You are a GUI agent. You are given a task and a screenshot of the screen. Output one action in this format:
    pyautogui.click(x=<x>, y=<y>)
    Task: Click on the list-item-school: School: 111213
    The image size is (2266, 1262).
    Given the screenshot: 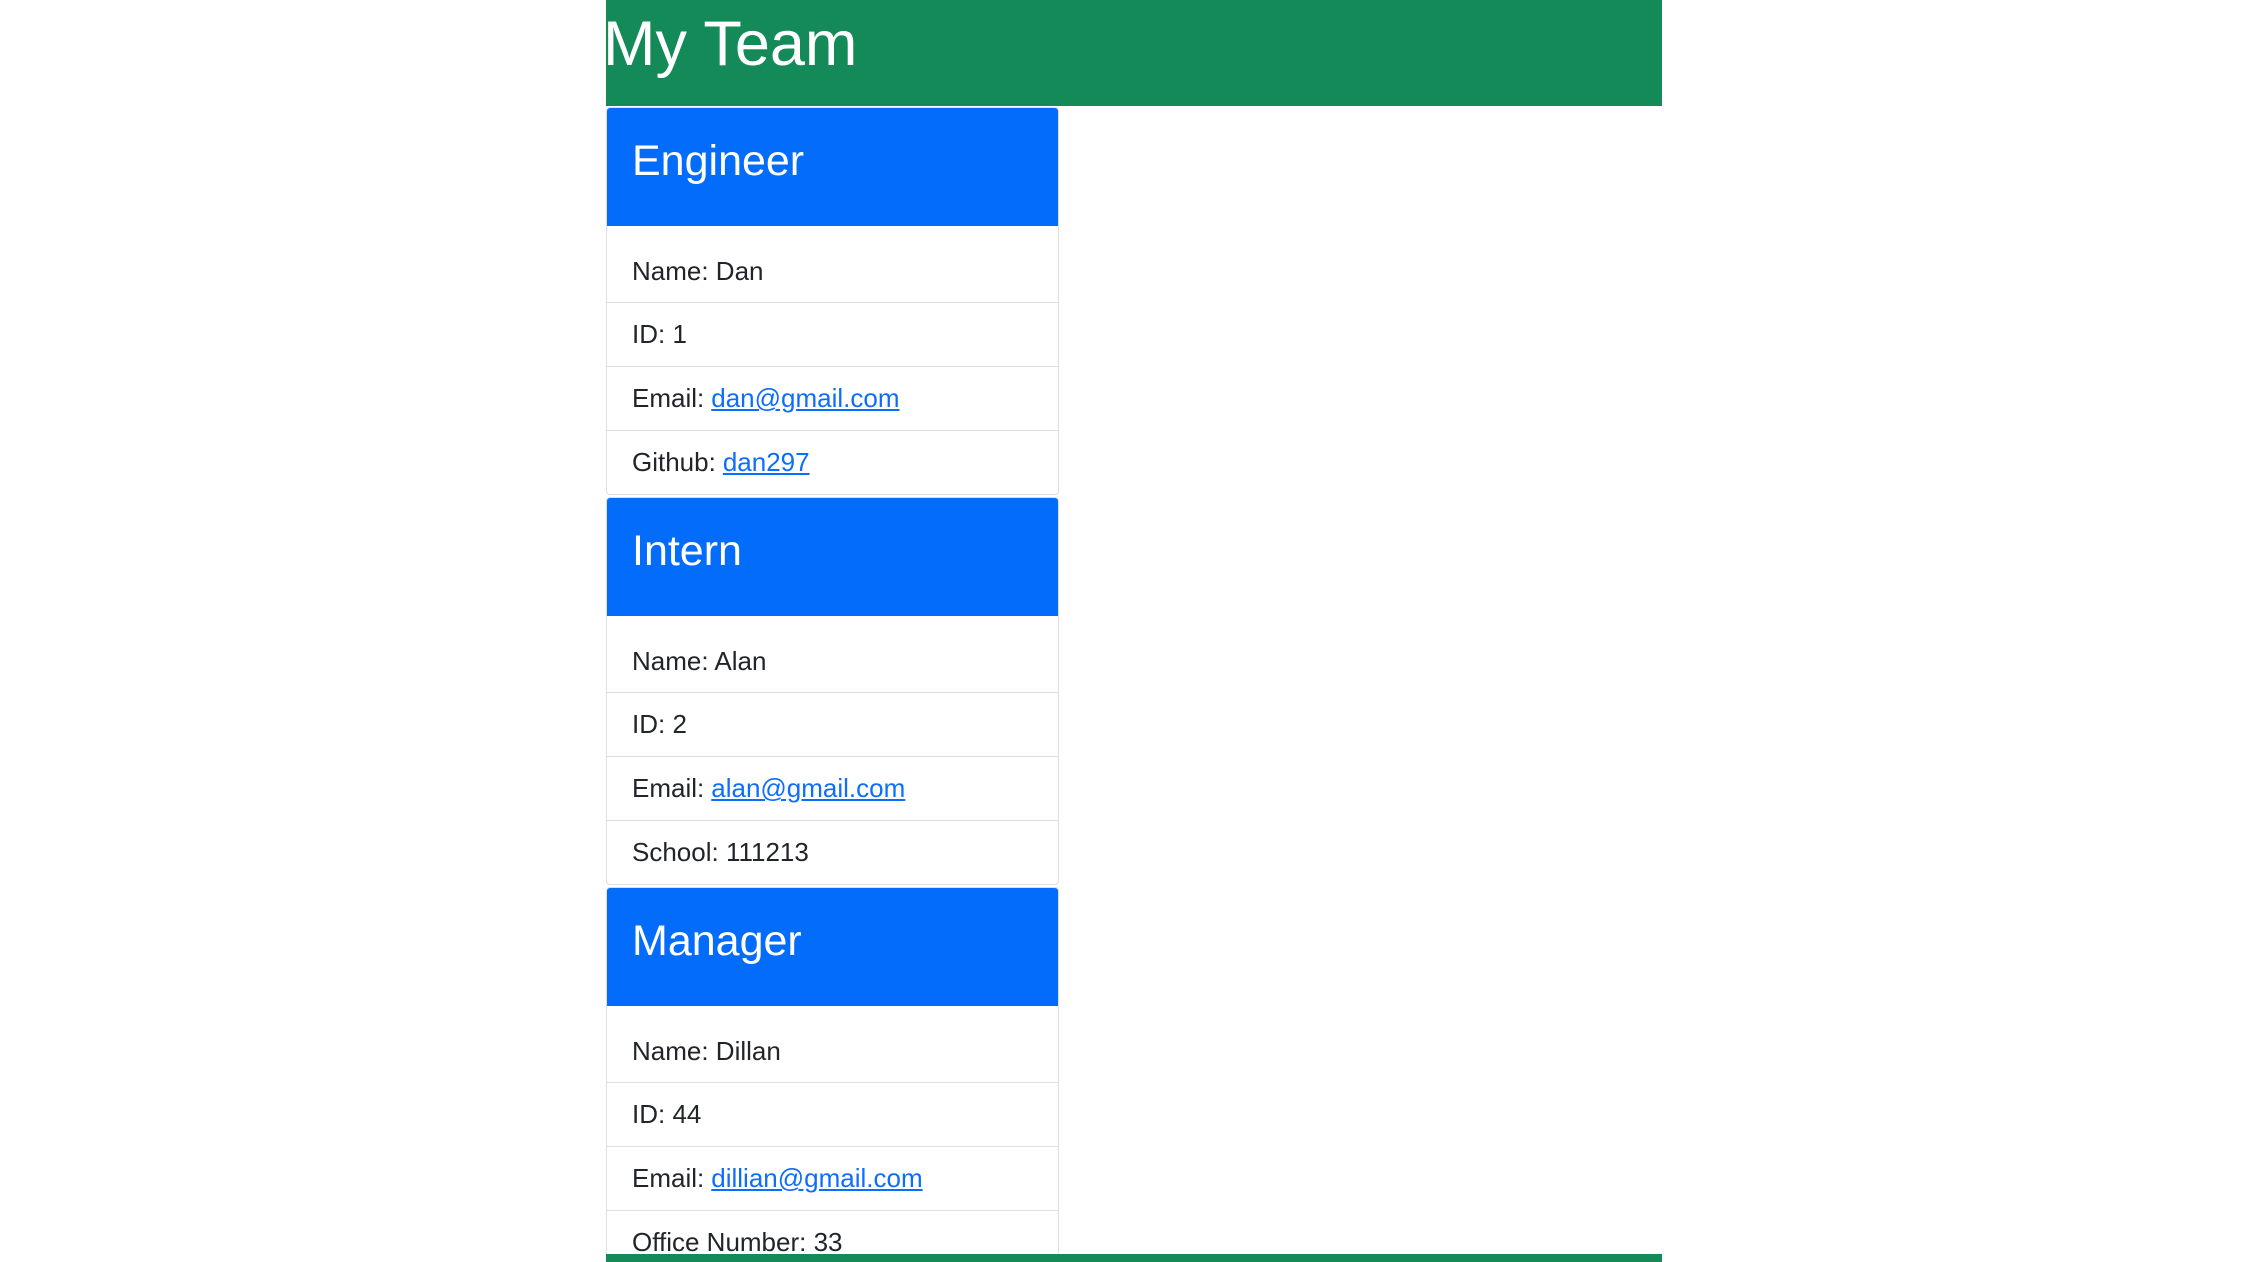 What is the action you would take?
    pyautogui.click(x=832, y=852)
    